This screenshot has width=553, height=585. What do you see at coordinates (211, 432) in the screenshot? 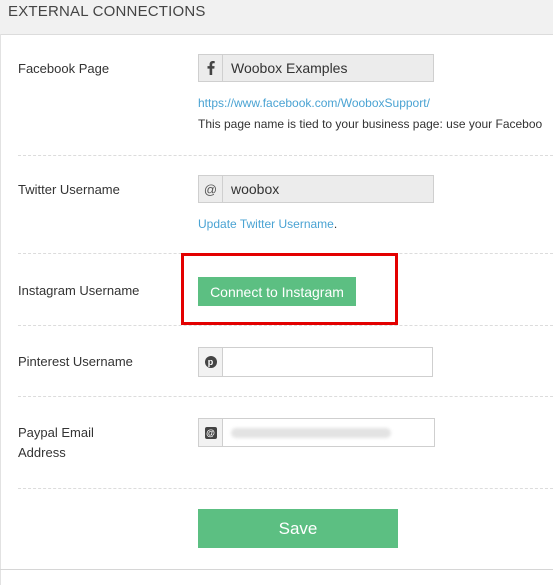
I see `email-at-icon: @` at bounding box center [211, 432].